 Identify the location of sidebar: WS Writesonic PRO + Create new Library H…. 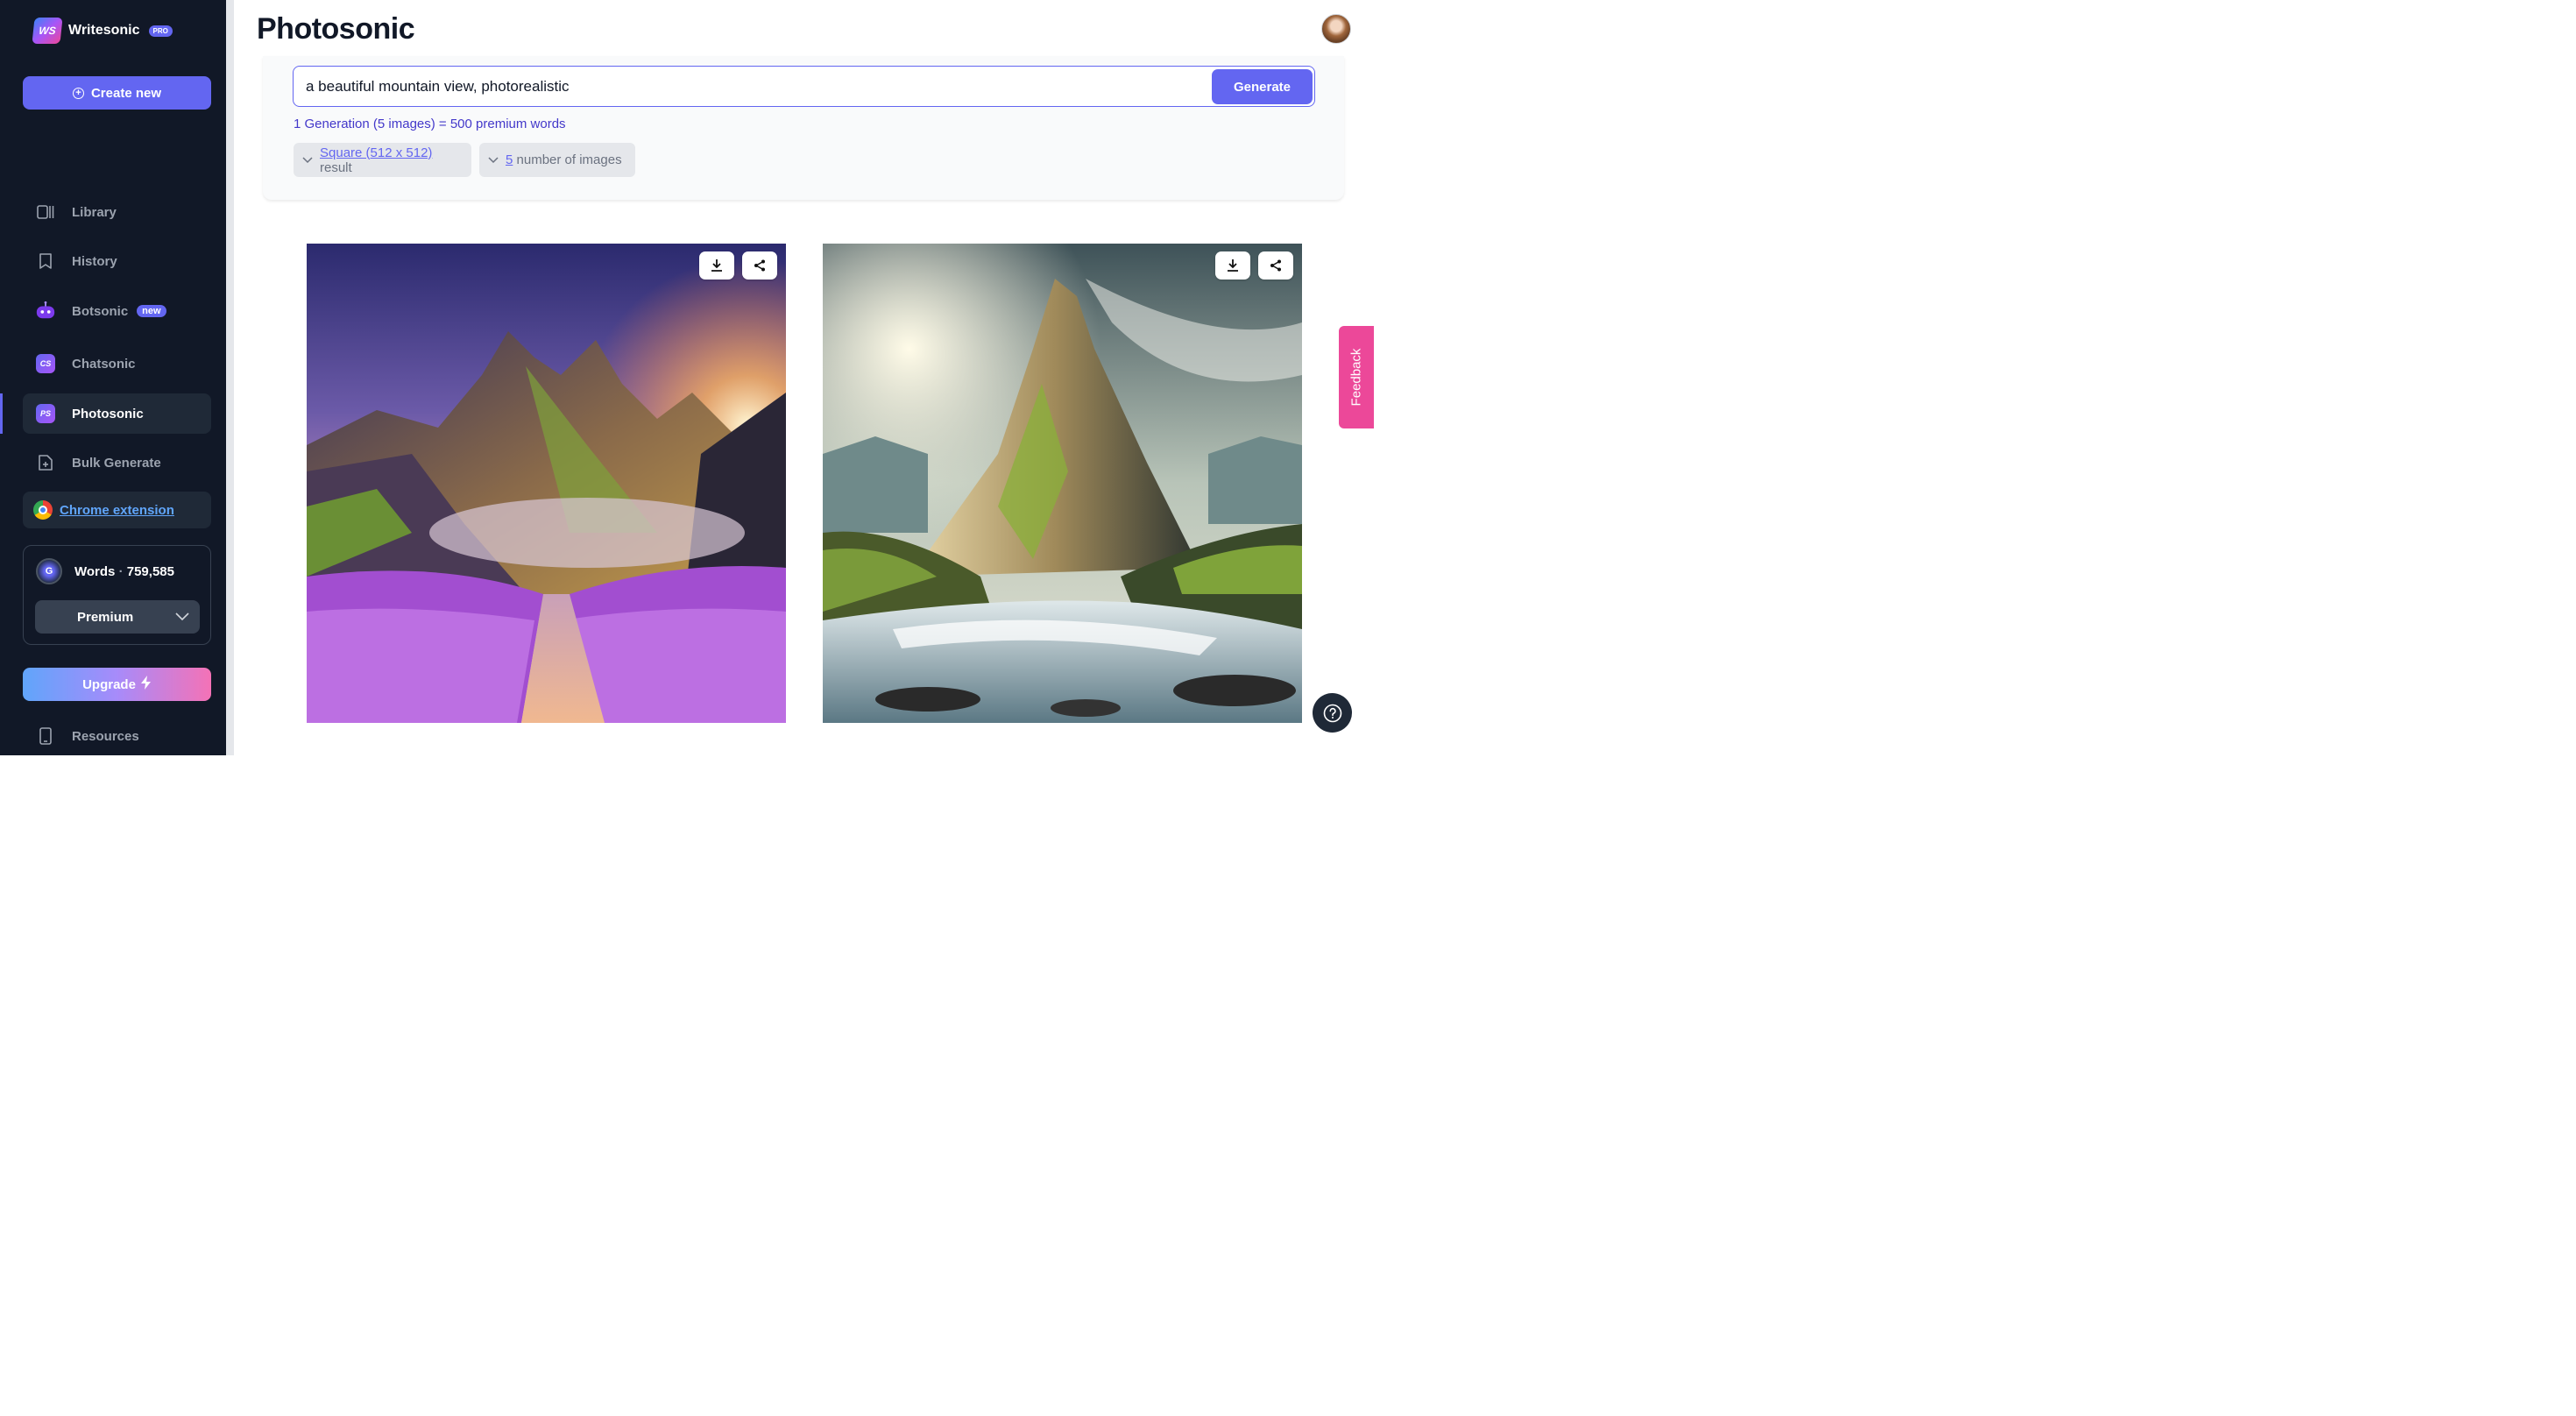
(113, 377).